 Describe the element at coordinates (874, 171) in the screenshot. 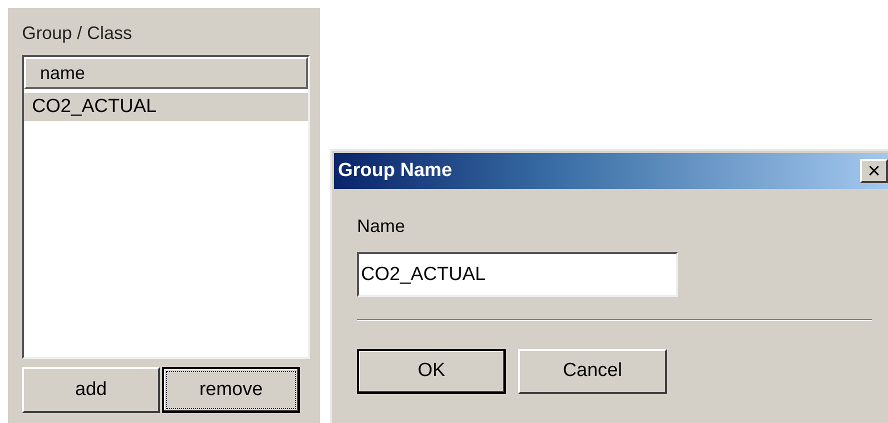

I see `close-button: ×` at that location.